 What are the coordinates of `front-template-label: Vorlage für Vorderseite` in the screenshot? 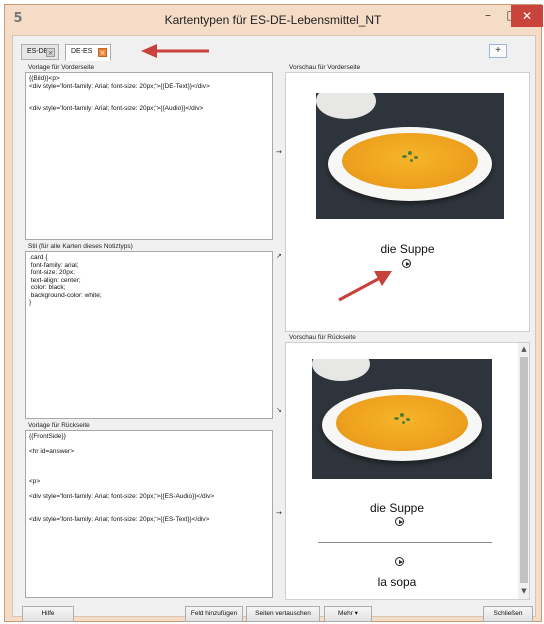 It's located at (61, 67).